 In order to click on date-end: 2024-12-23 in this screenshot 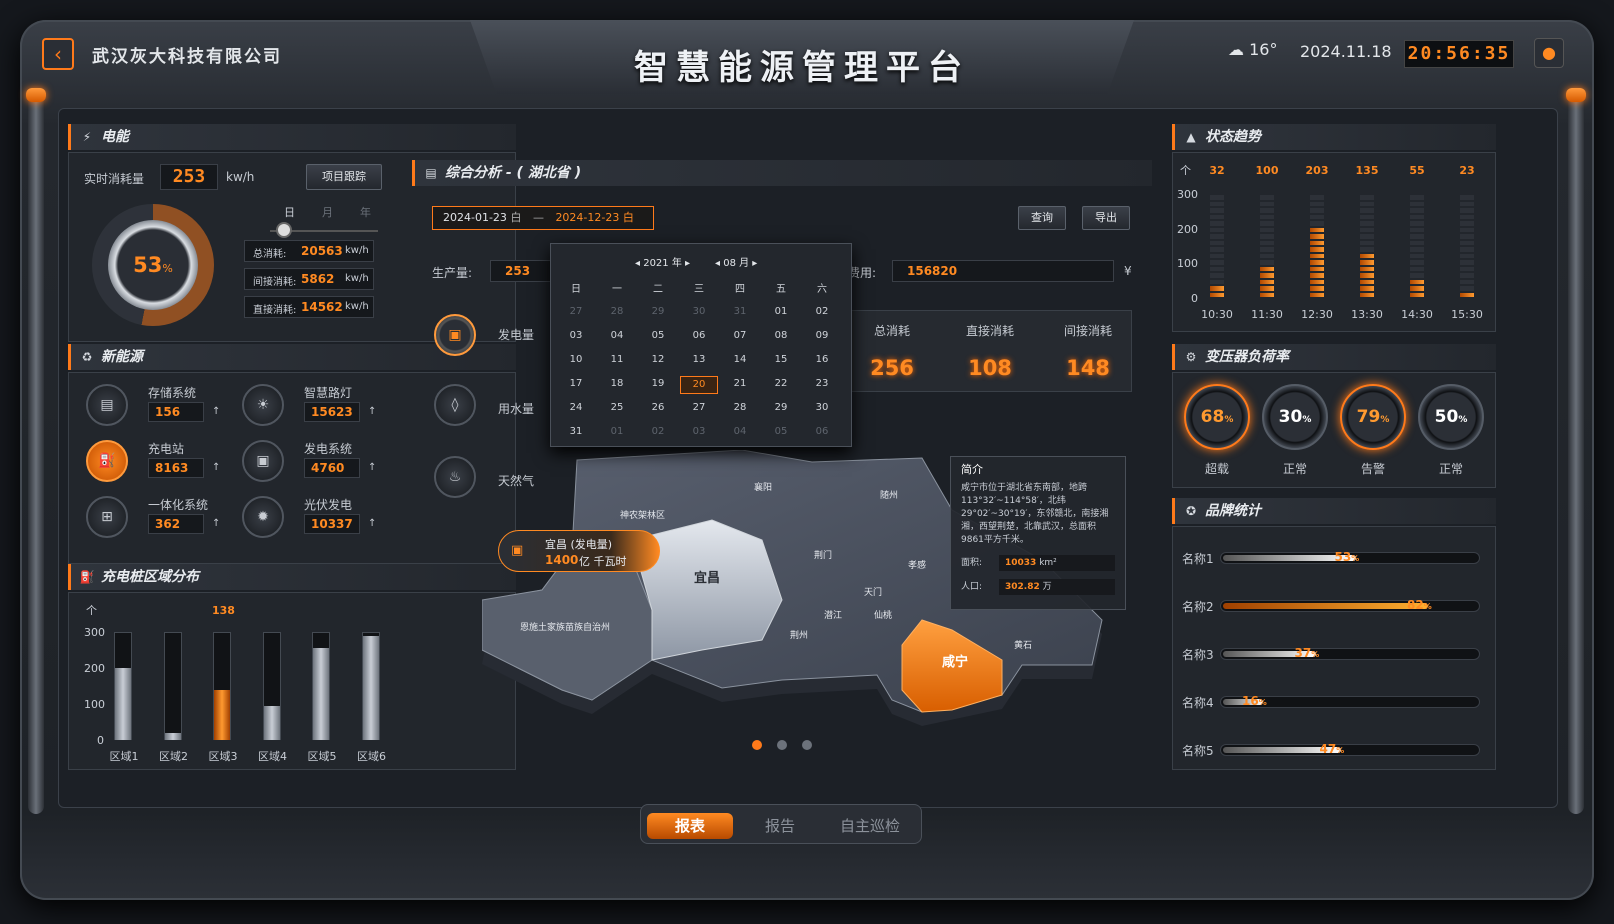, I will do `click(587, 217)`.